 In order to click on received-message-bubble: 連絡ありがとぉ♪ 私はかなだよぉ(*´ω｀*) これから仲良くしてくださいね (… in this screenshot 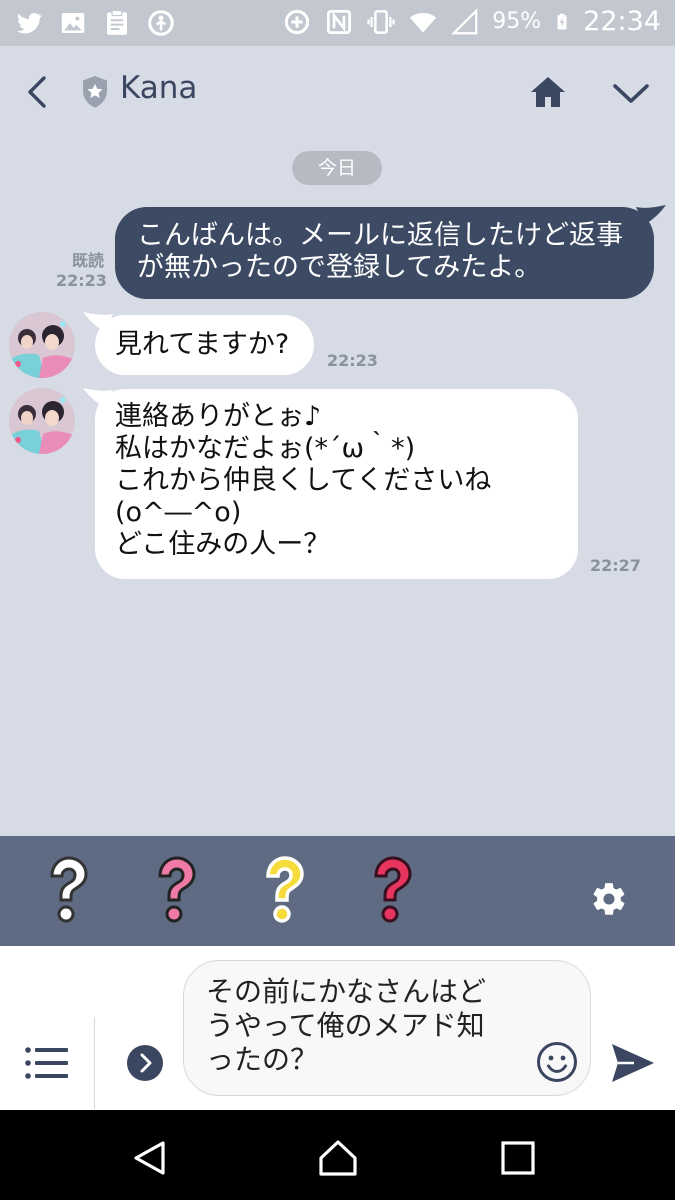, I will do `click(336, 484)`.